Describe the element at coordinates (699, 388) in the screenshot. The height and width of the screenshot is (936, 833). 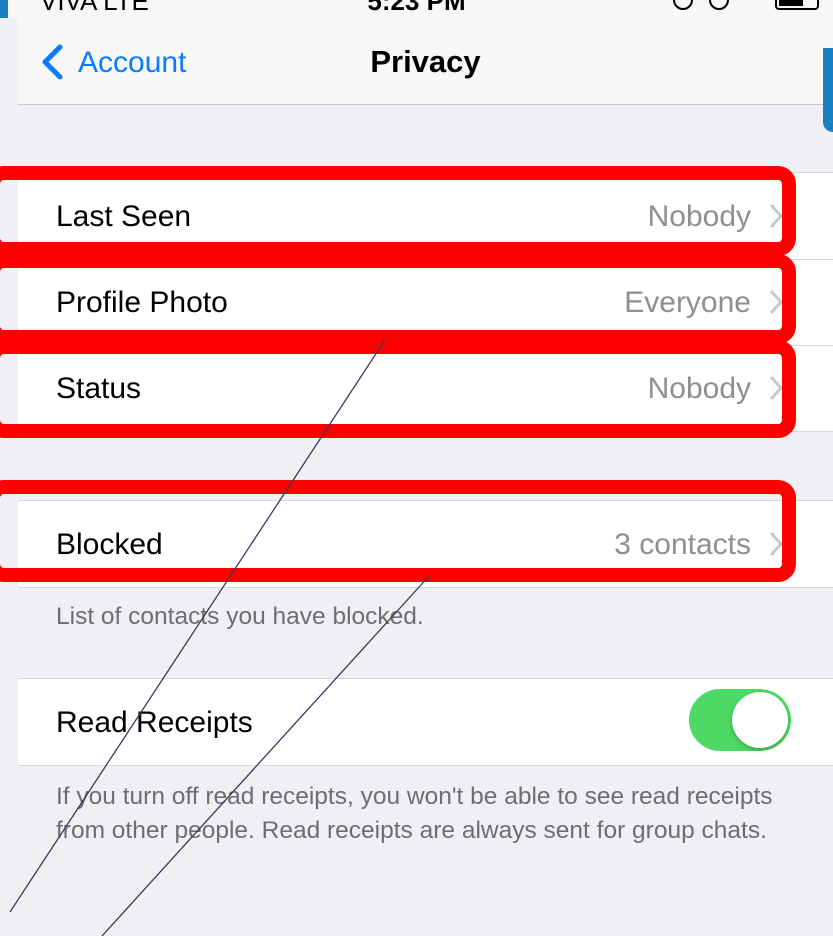
I see `status-value: Nobody` at that location.